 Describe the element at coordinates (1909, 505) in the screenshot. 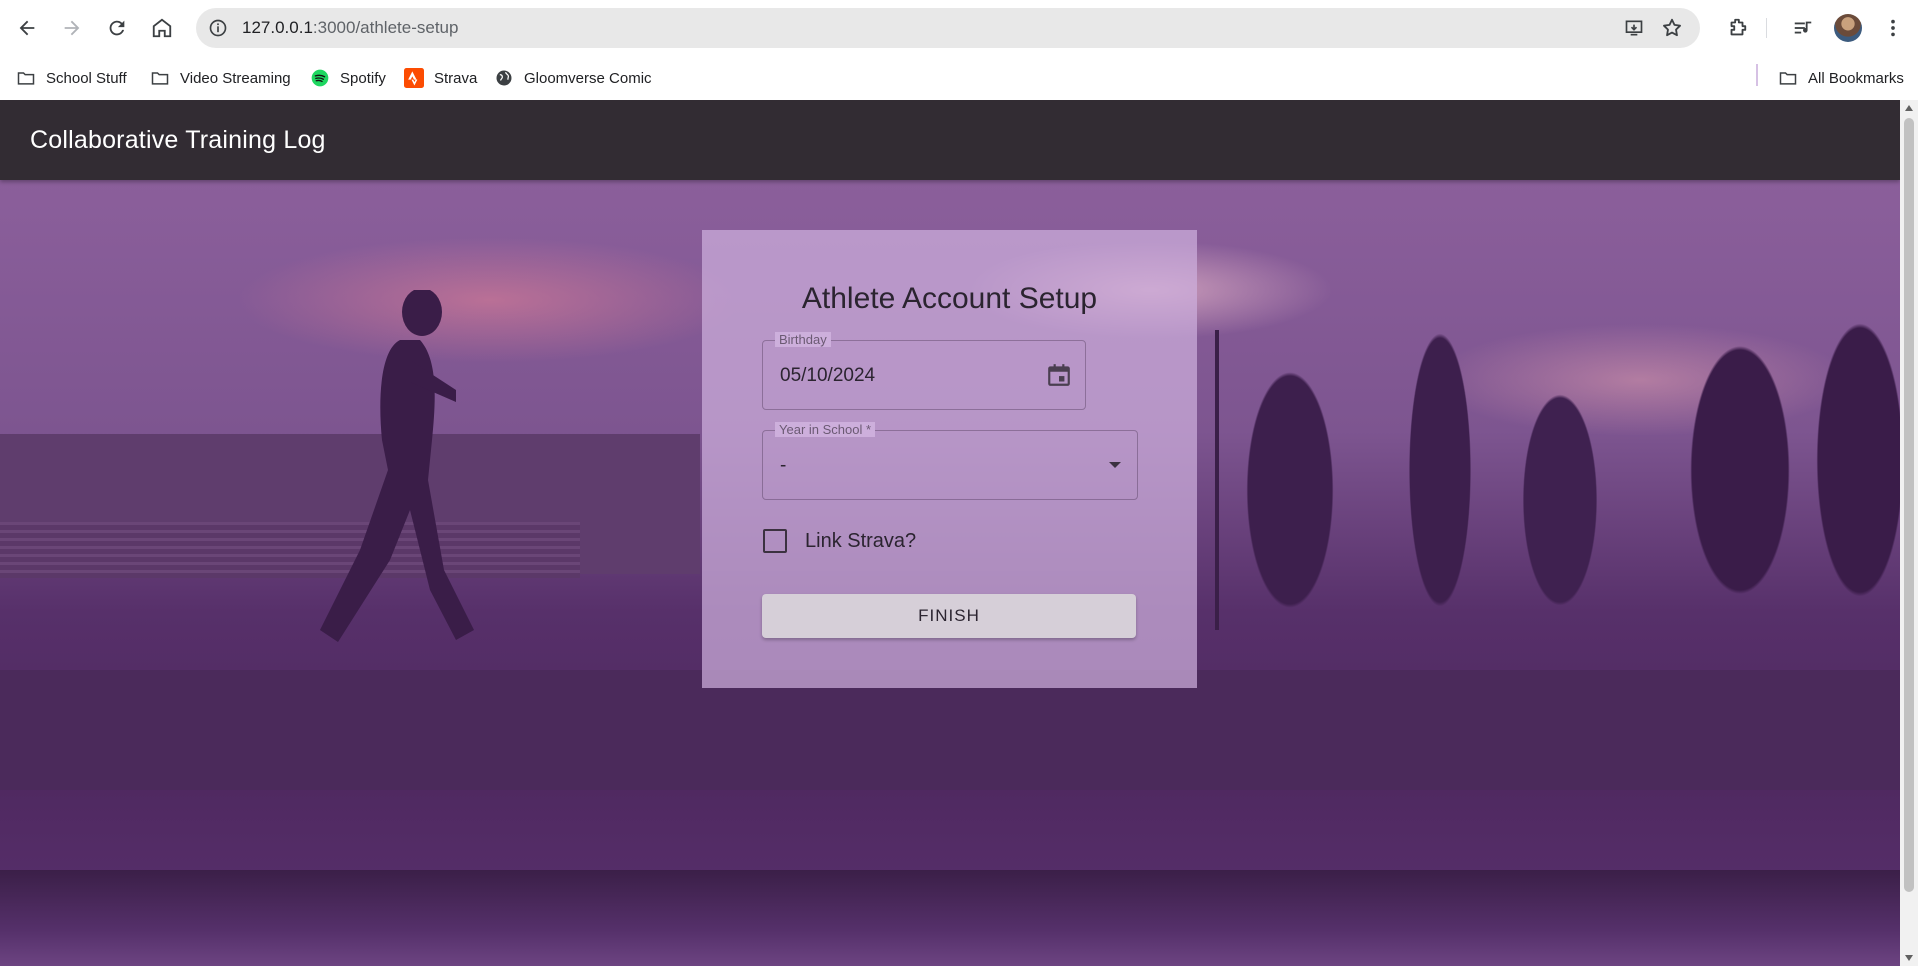

I see `scrollbar-thumb` at that location.